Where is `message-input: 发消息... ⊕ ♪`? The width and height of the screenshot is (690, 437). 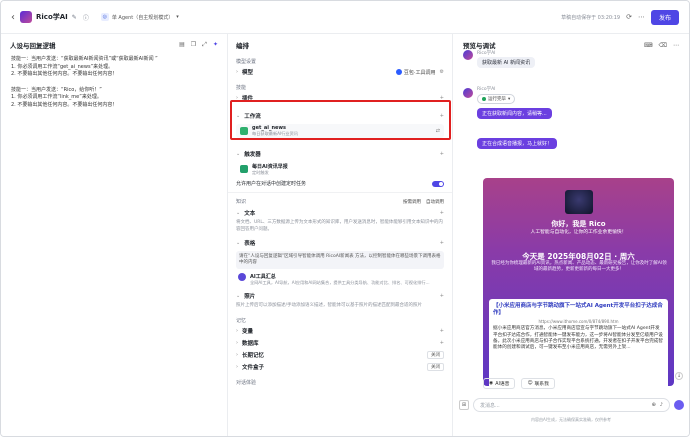 message-input: 发消息... ⊕ ♪ is located at coordinates (571, 405).